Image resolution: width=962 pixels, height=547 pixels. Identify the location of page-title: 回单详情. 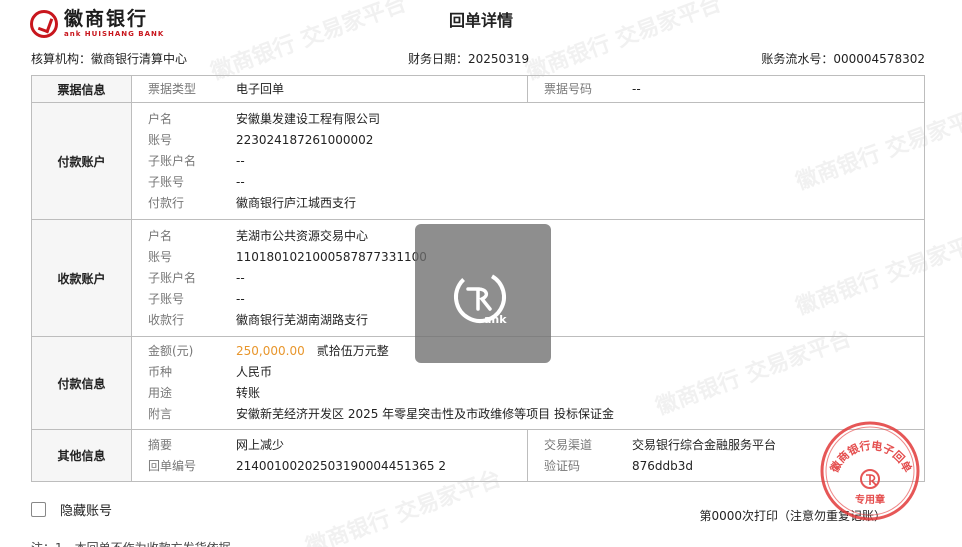
(480, 20).